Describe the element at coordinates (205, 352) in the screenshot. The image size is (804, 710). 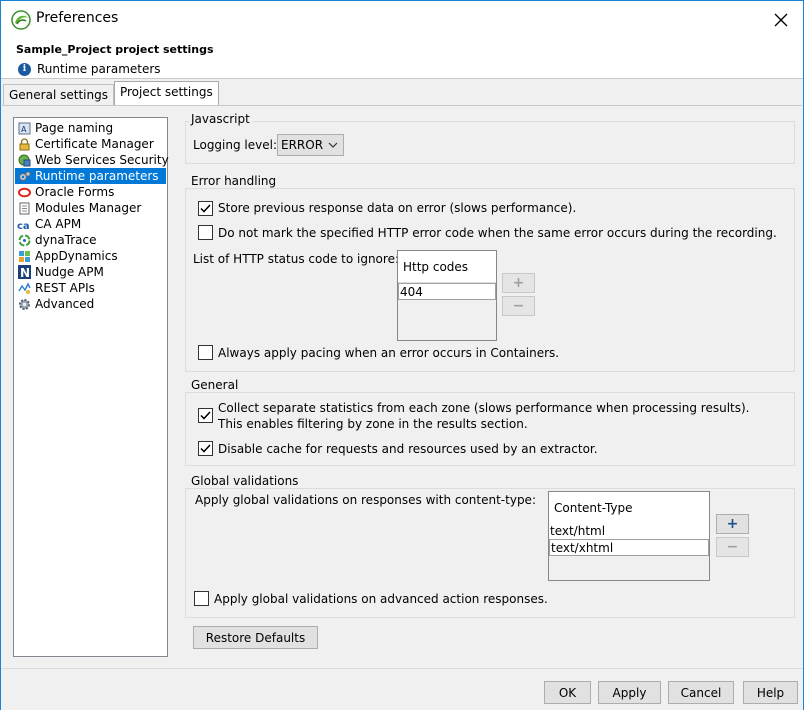
I see `always-pacing-checkbox` at that location.